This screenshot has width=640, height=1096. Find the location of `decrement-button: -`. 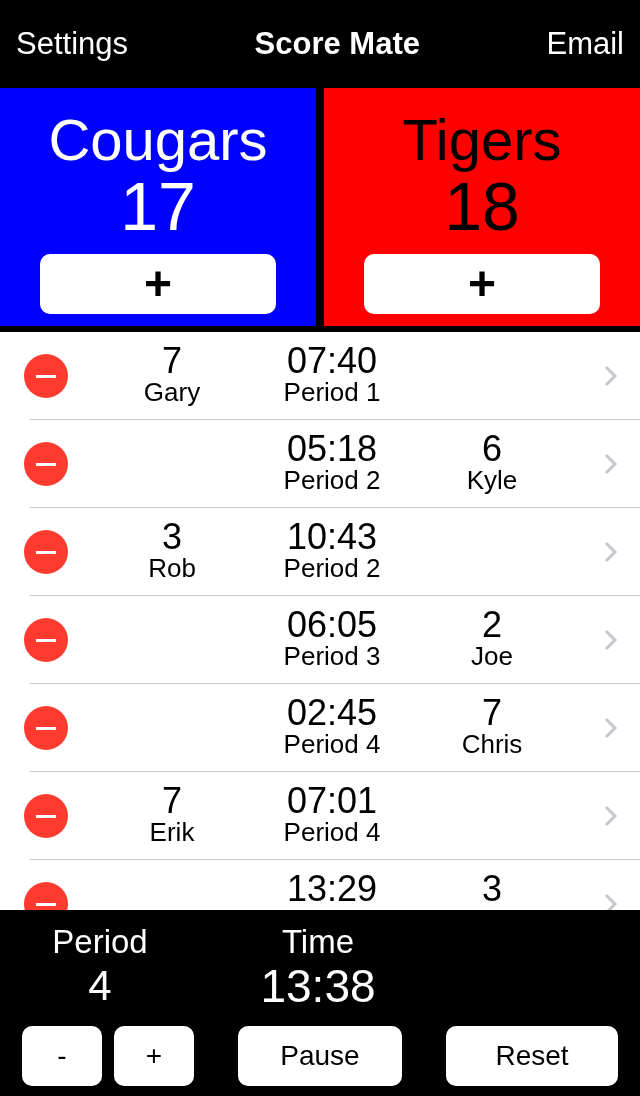

decrement-button: - is located at coordinates (62, 1056).